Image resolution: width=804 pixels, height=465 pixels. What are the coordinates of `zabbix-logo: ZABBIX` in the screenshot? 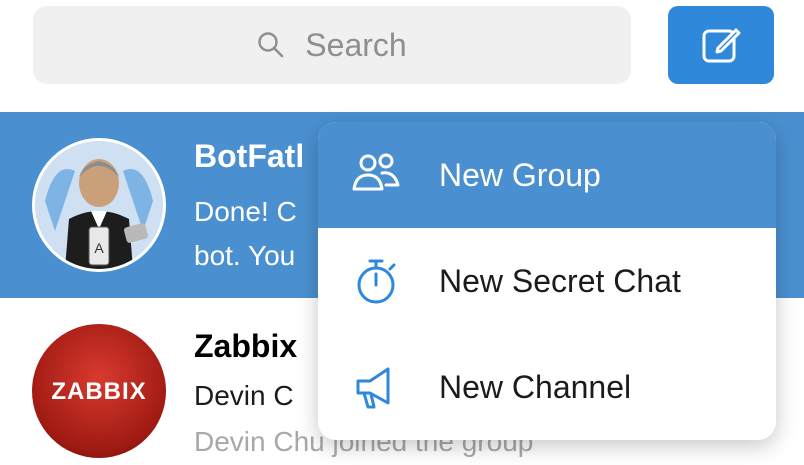 It's located at (99, 391).